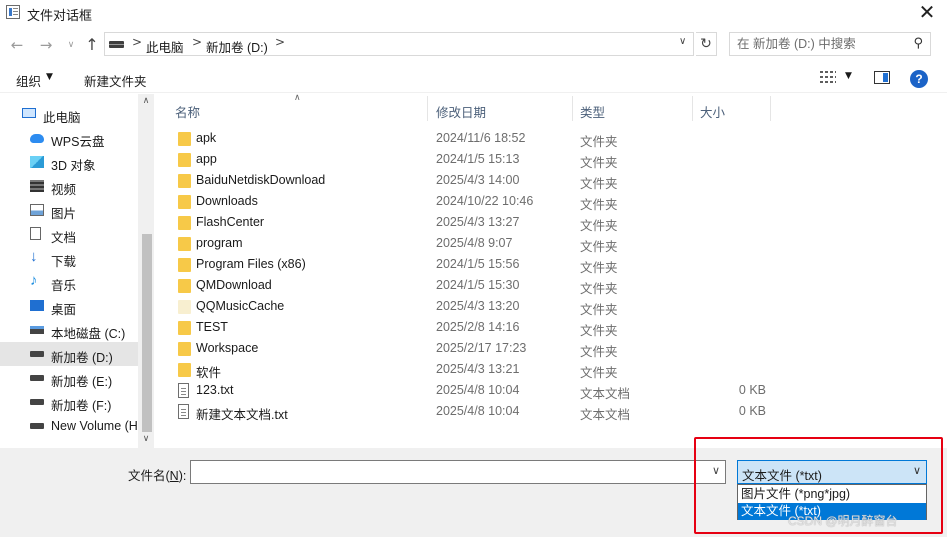 This screenshot has height=537, width=947. I want to click on file-modified-date: 2025/4/3 13:21, so click(478, 369).